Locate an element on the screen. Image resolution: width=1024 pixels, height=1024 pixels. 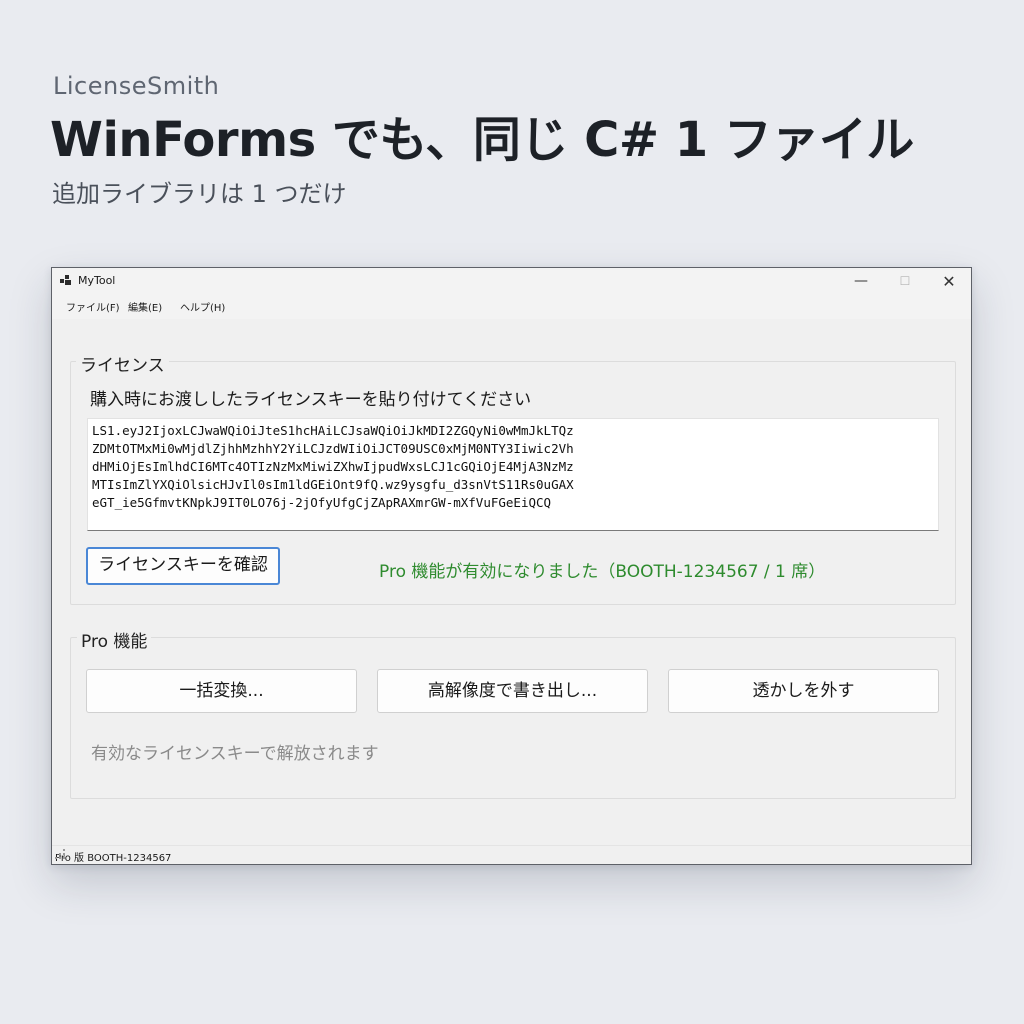
brand-name: LicenseSmith is located at coordinates (136, 86).